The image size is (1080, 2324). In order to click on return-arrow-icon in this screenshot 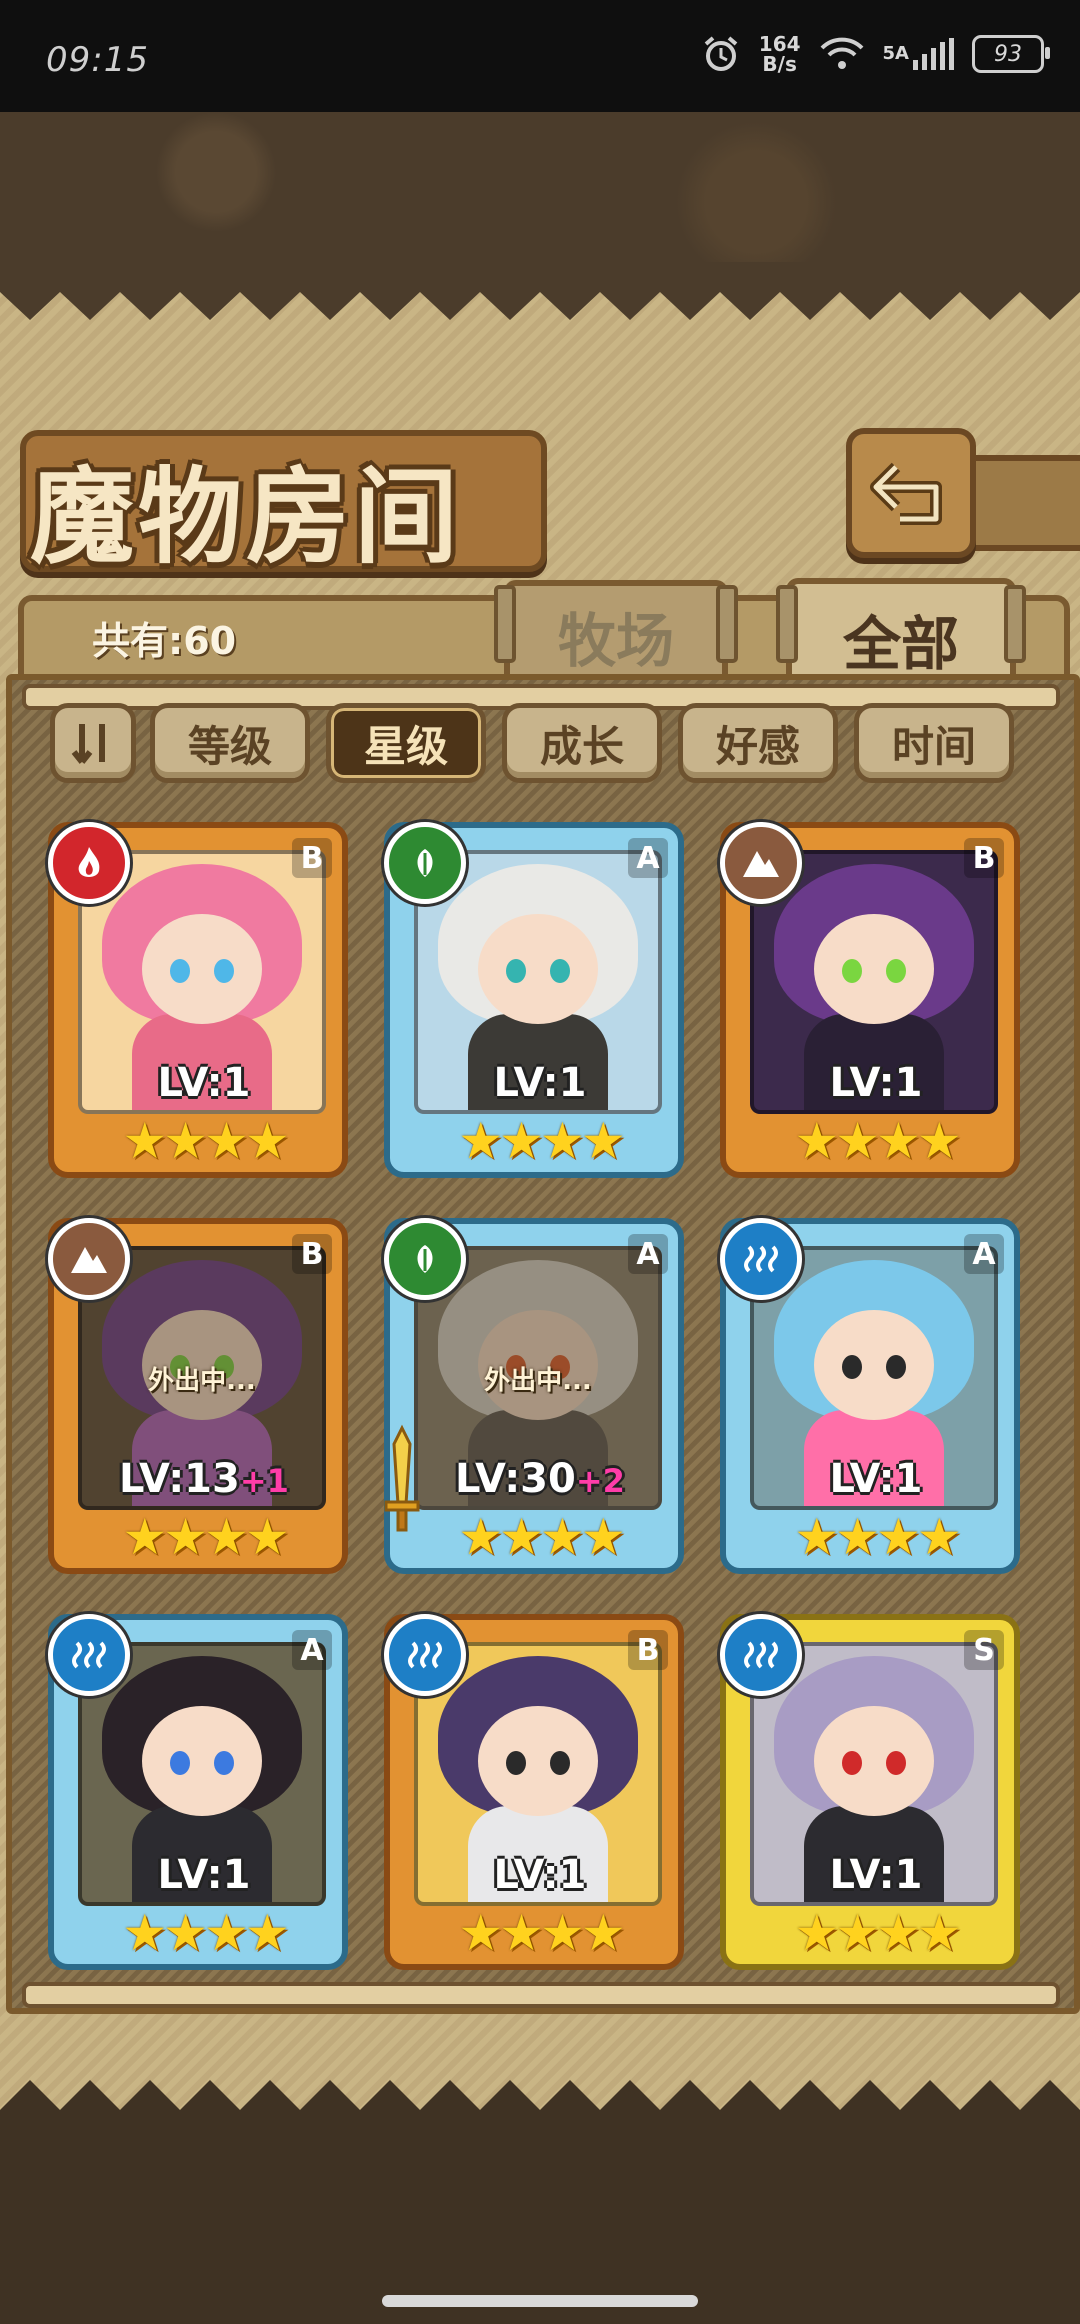, I will do `click(906, 493)`.